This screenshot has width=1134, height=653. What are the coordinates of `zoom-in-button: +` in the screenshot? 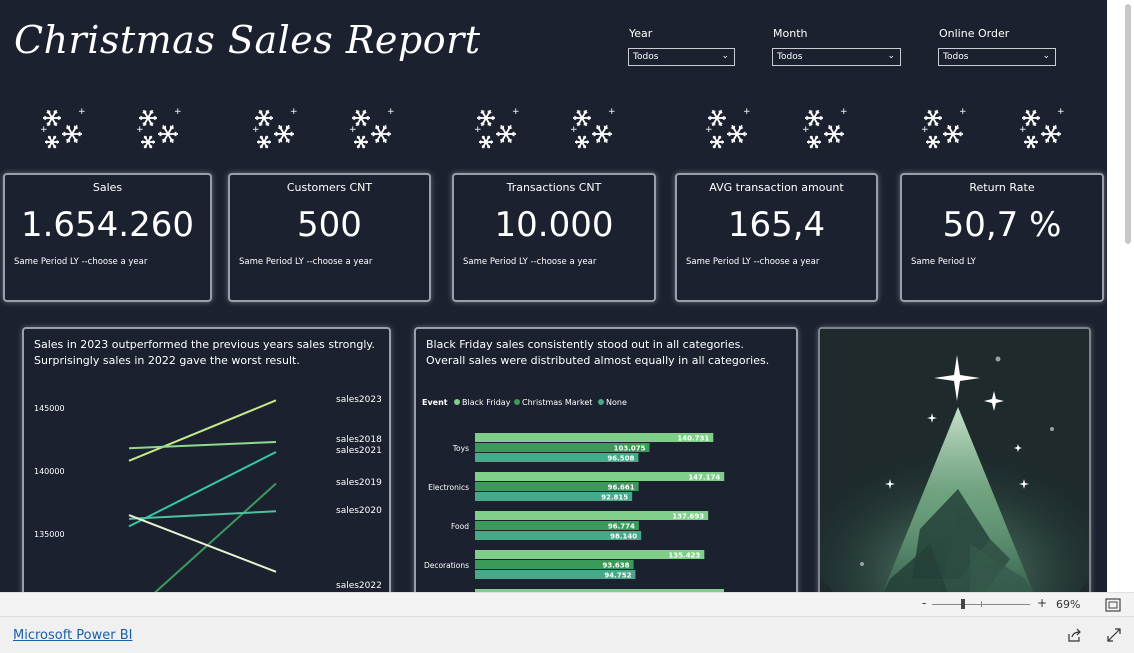 It's located at (1042, 603).